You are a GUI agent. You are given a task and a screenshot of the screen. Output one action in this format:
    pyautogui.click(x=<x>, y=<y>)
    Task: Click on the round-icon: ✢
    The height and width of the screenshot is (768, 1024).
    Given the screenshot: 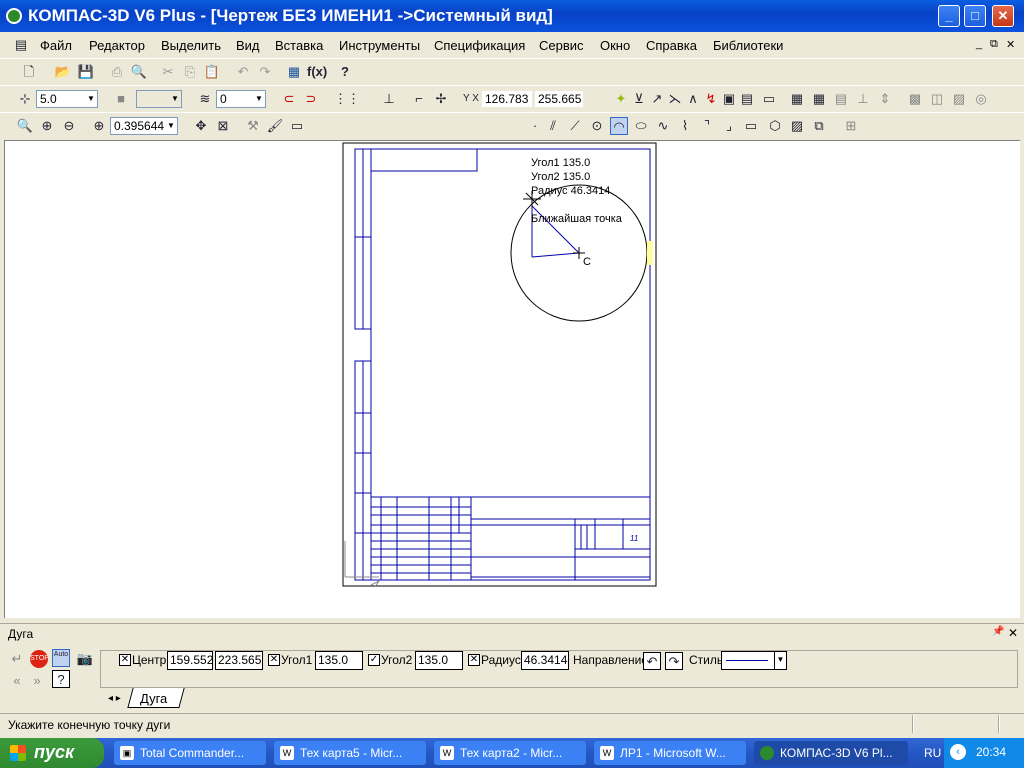 What is the action you would take?
    pyautogui.click(x=441, y=99)
    